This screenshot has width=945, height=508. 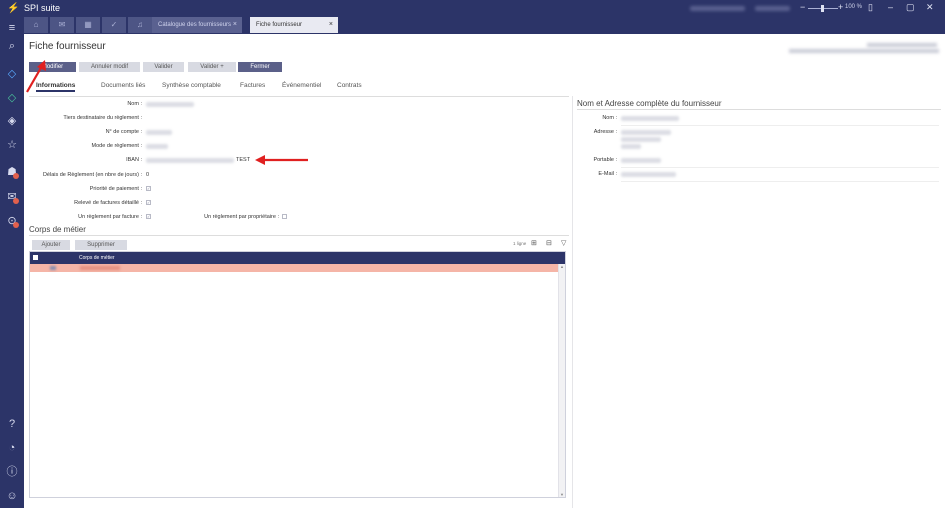 I want to click on mail-badge, so click(x=16, y=201).